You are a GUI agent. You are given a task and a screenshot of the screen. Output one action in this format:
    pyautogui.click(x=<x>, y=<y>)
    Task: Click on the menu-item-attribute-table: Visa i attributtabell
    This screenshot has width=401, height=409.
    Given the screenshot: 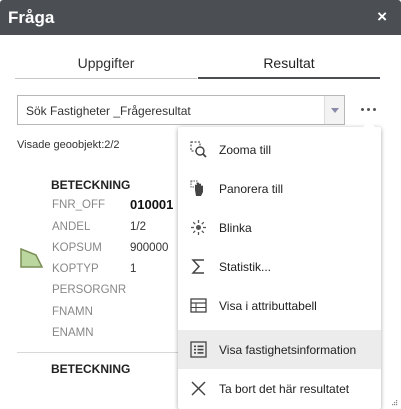 What is the action you would take?
    pyautogui.click(x=279, y=305)
    